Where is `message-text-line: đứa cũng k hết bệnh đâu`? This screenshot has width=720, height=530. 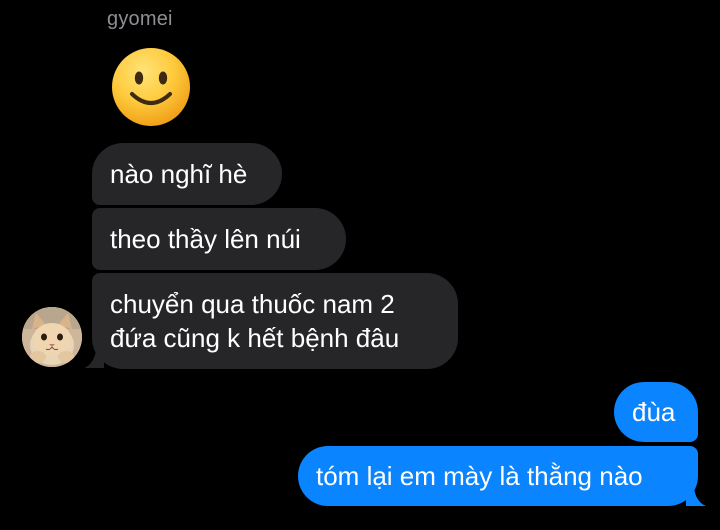
message-text-line: đứa cũng k hết bệnh đâu is located at coordinates (255, 338).